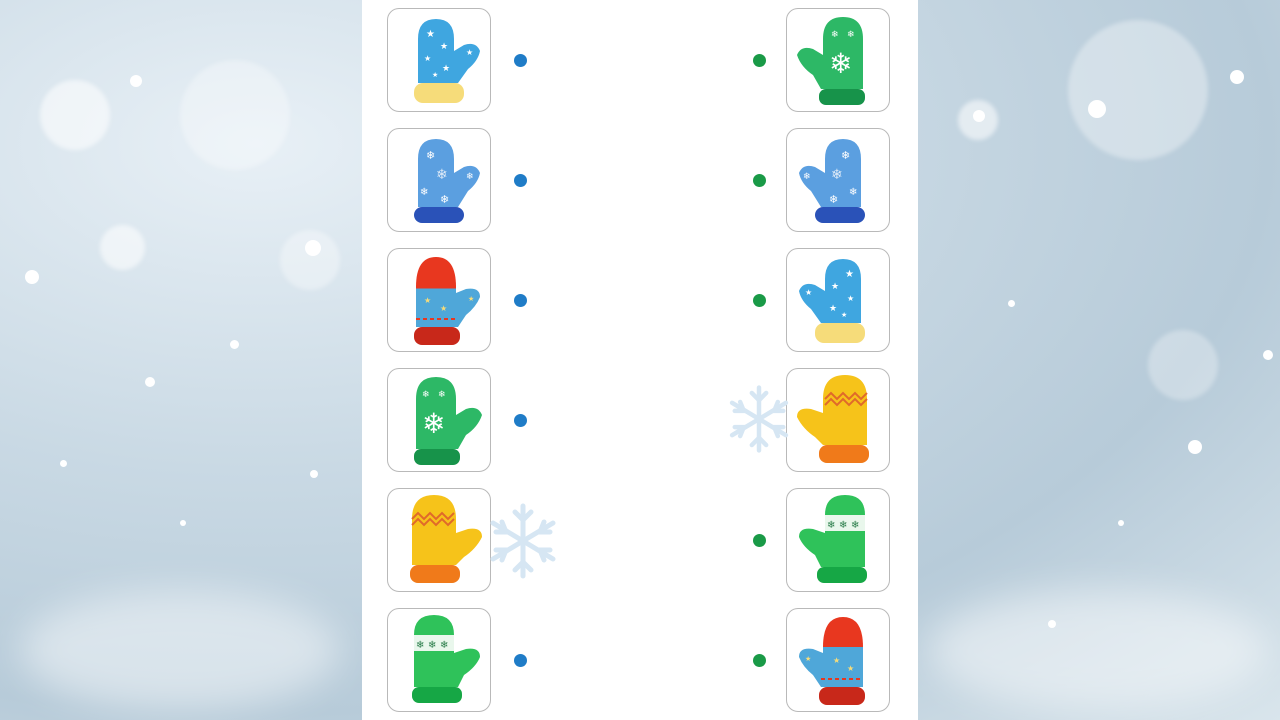 The image size is (1280, 720). I want to click on left-card-1: ★ ★ ★ ★ ★ ★, so click(439, 60).